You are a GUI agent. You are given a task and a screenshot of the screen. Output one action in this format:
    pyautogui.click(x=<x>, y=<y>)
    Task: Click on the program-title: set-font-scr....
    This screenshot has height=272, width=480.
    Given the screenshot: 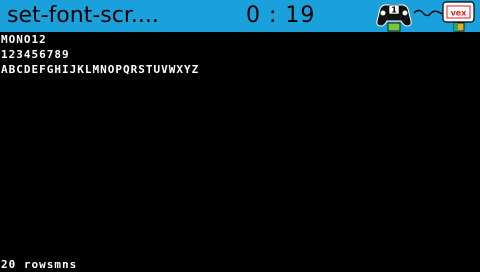 What is the action you would take?
    pyautogui.click(x=83, y=15)
    